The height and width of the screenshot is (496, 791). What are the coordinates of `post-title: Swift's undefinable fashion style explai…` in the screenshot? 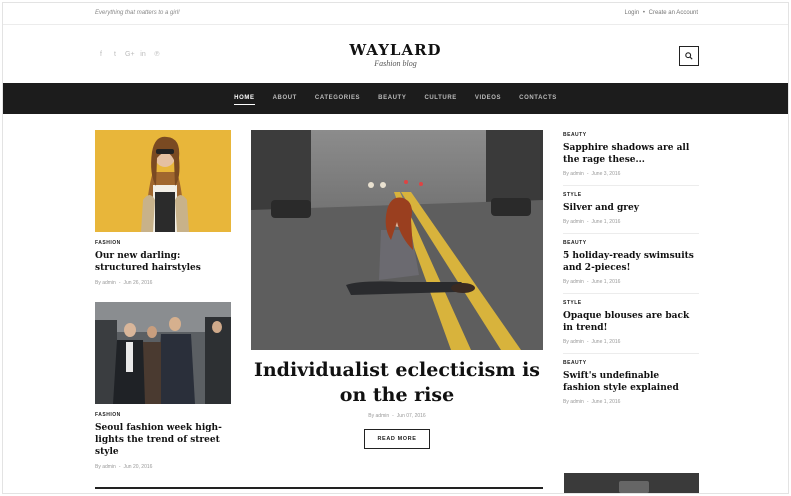 It's located at (631, 382).